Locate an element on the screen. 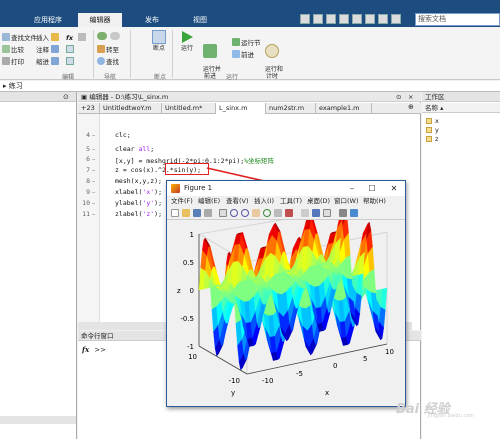  line-number: 5 is located at coordinates (88, 149).